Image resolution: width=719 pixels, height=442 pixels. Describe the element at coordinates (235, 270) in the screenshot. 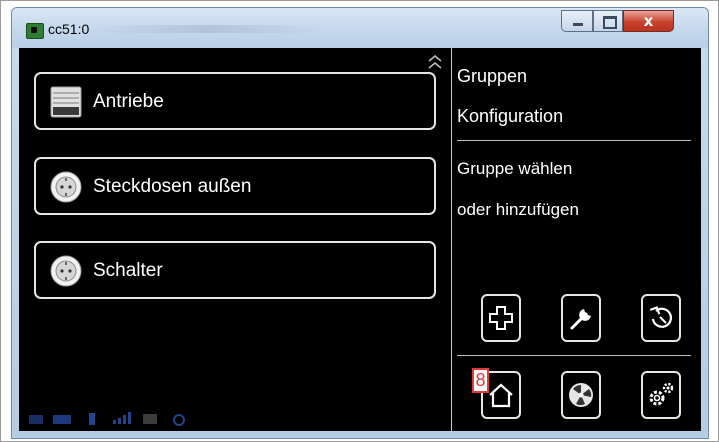

I see `group-item-schalter: Schalter` at that location.